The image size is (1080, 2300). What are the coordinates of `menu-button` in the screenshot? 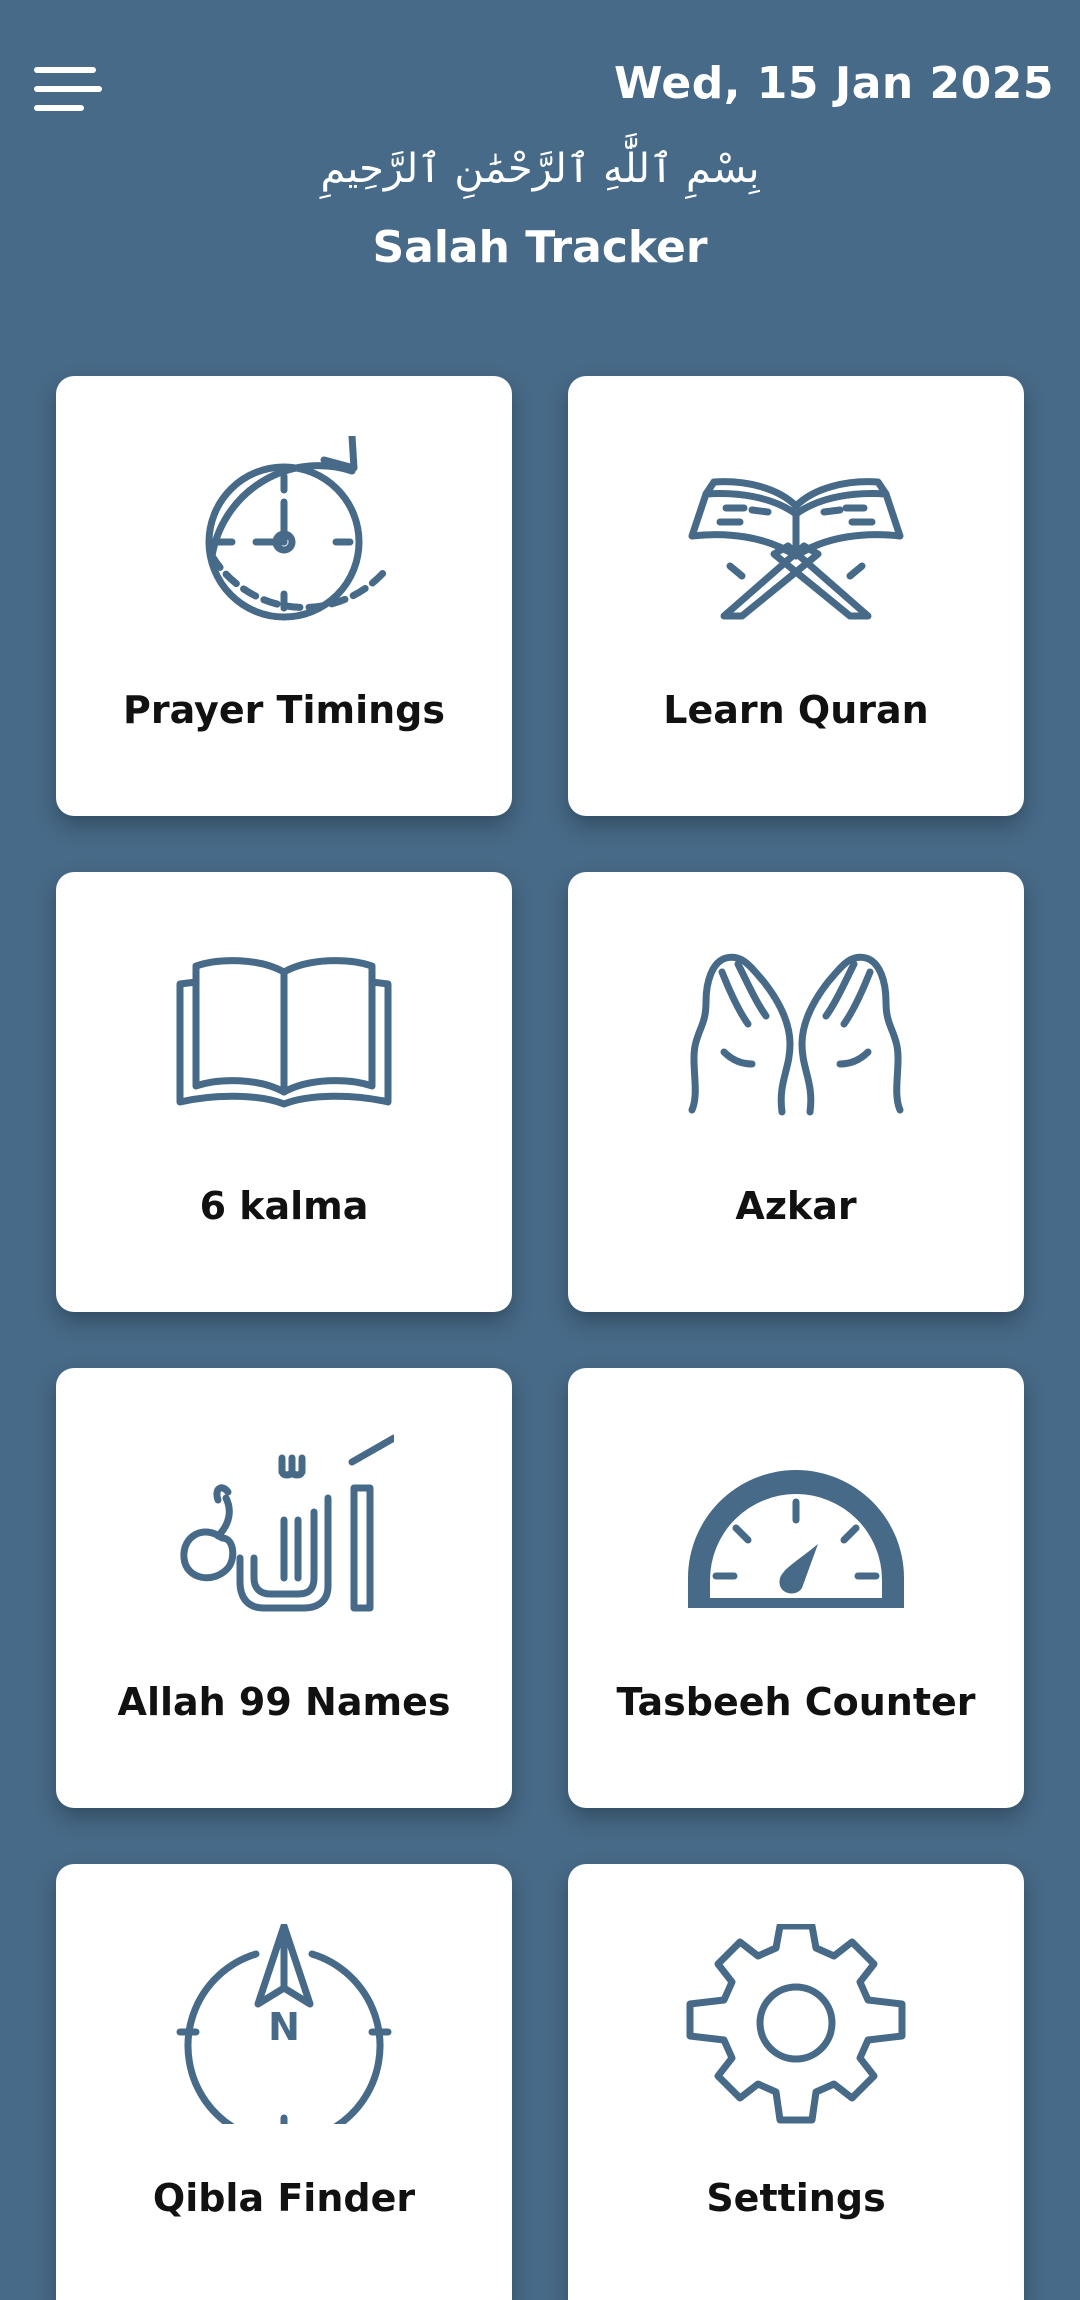 It's located at (68, 89).